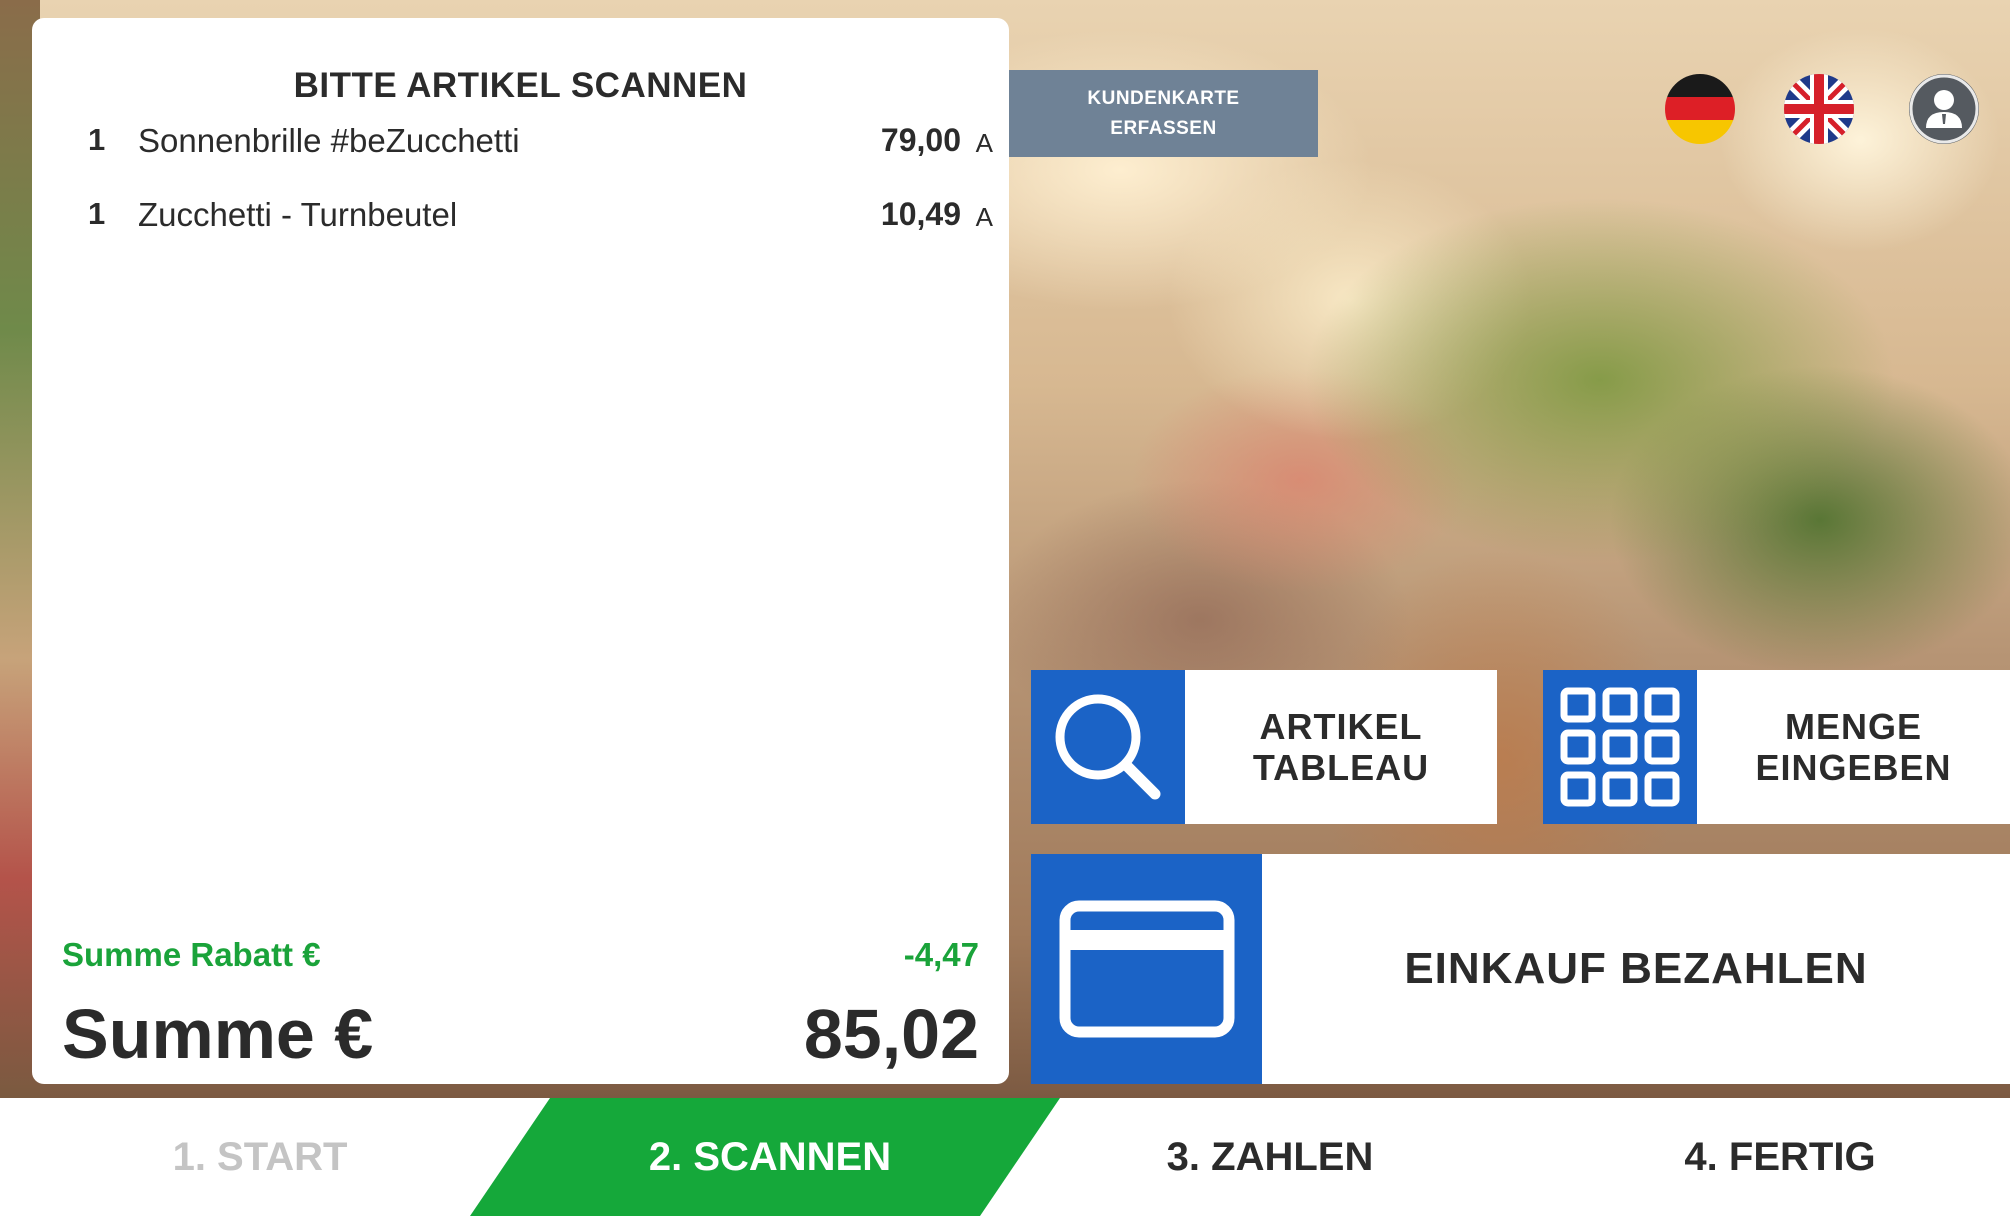 Image resolution: width=2010 pixels, height=1216 pixels. What do you see at coordinates (891, 1034) in the screenshot?
I see `total-value: 85,02` at bounding box center [891, 1034].